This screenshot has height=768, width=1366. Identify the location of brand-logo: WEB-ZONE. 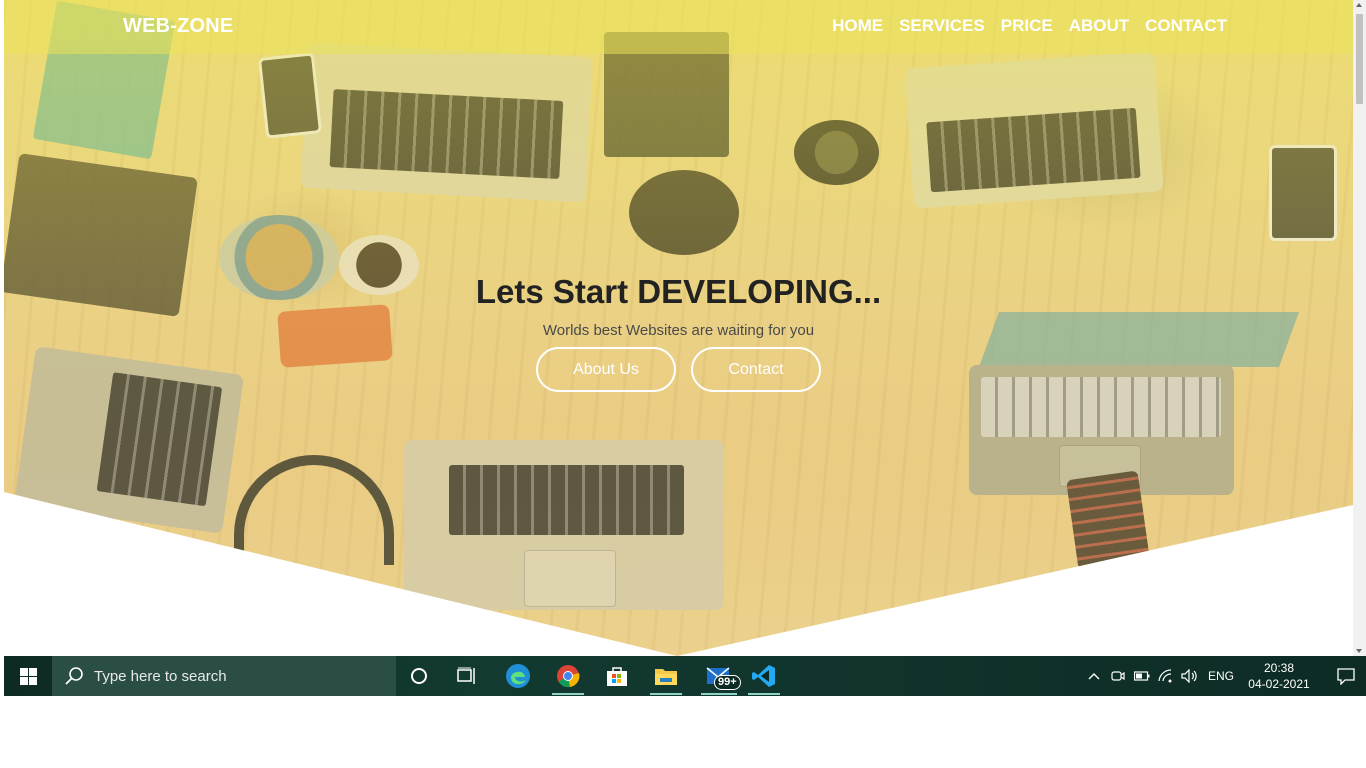
(178, 26).